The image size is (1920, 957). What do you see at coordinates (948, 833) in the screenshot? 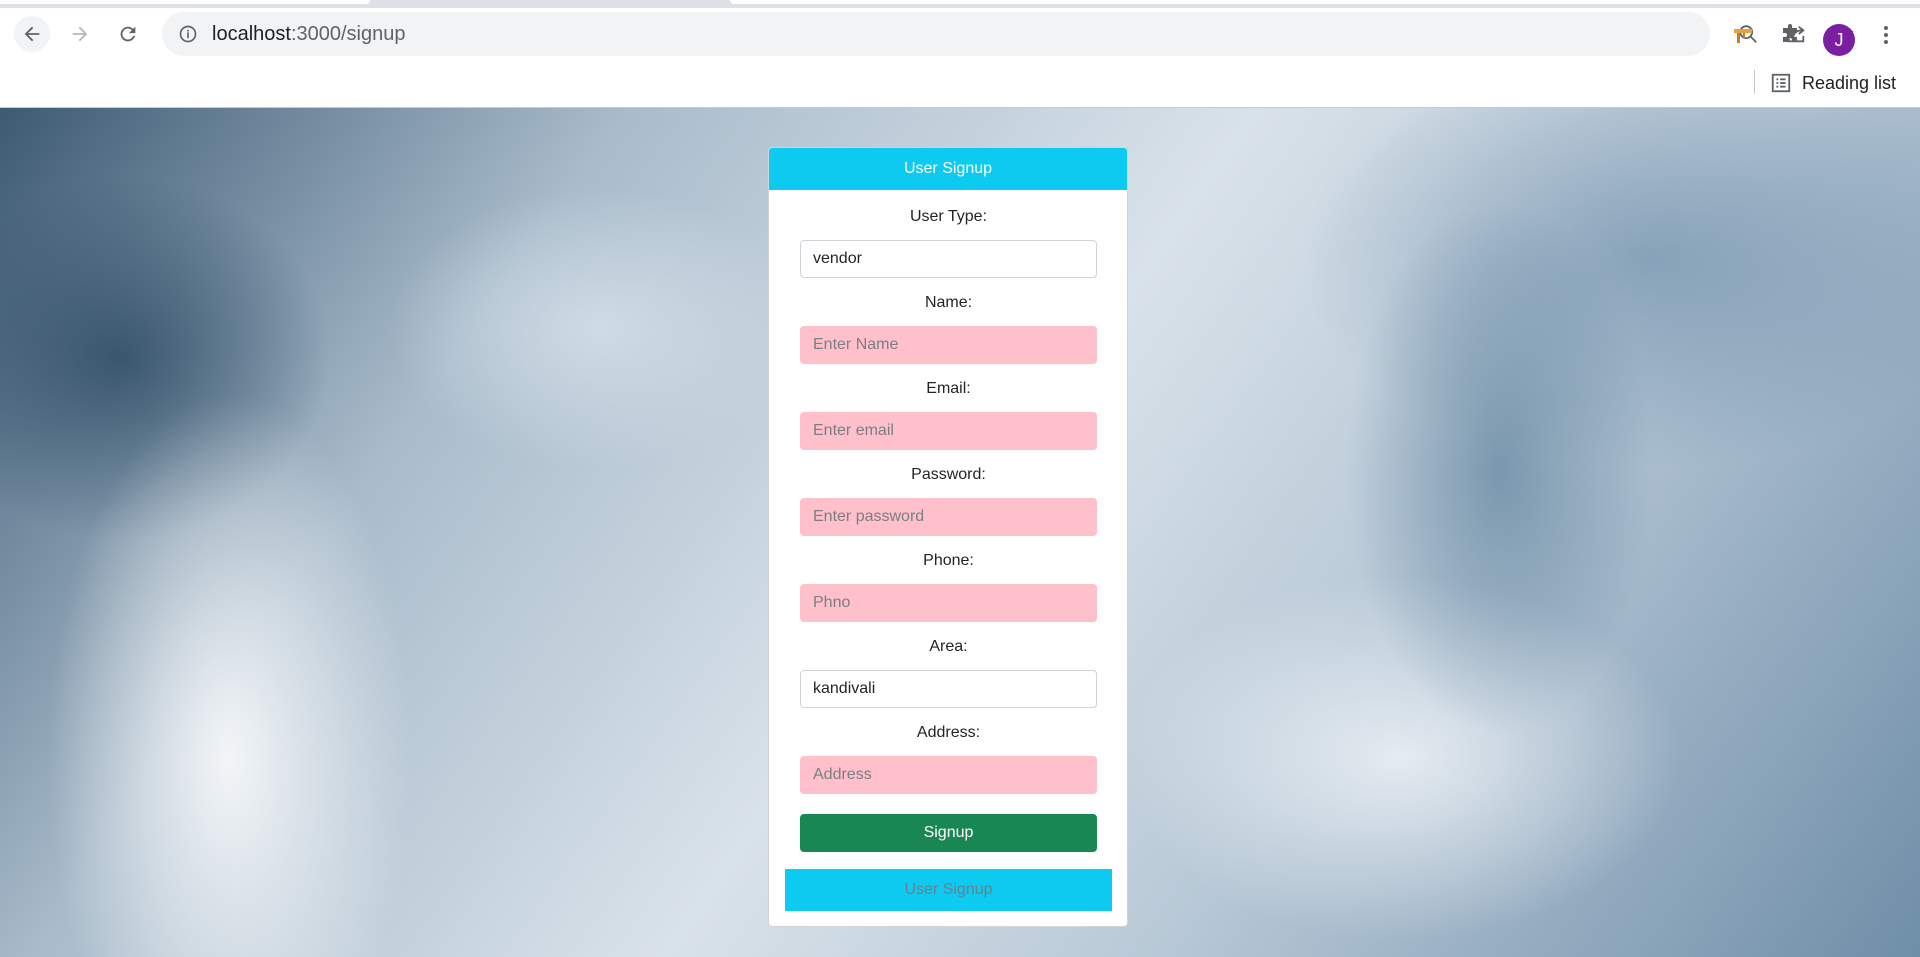
I see `signup-button: Signup` at bounding box center [948, 833].